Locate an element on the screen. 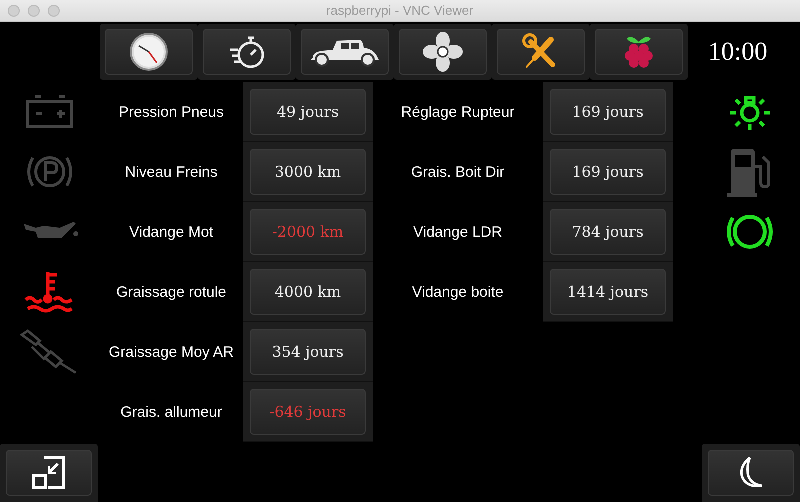  resize-icon is located at coordinates (49, 473).